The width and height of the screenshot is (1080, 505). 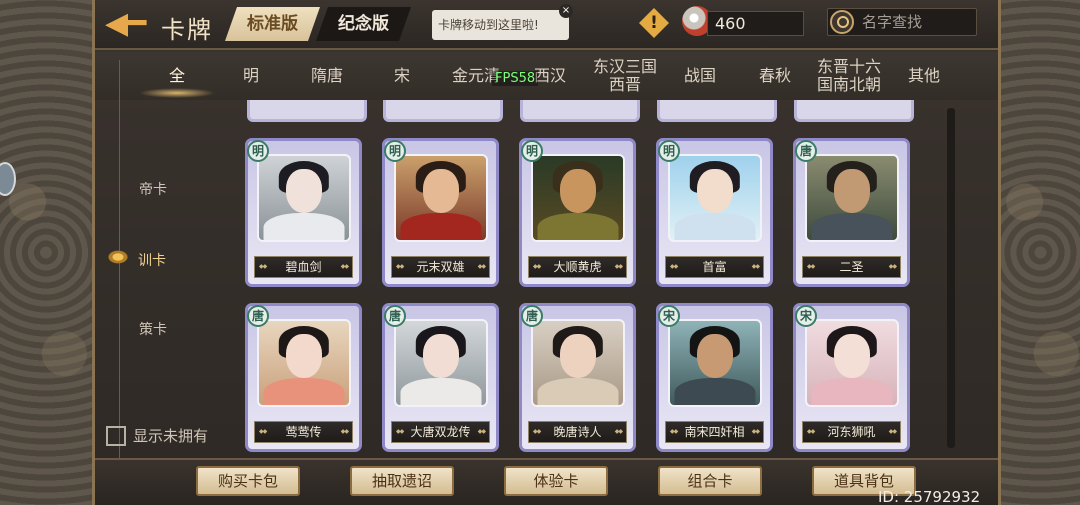 I want to click on card-bixuejian: 明 碧血剑, so click(x=303, y=212).